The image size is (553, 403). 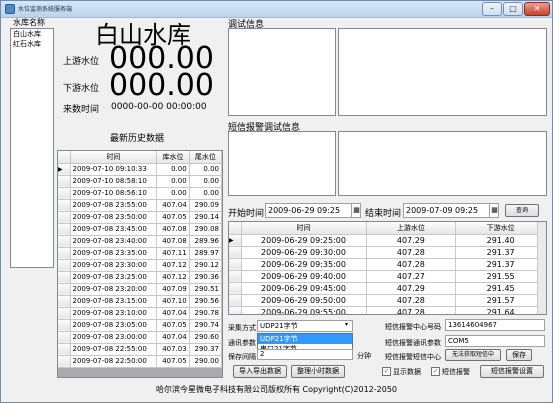 I want to click on history-row: ▶ 2009-07-10 09:10:33 0.00 0.00, so click(x=140, y=169).